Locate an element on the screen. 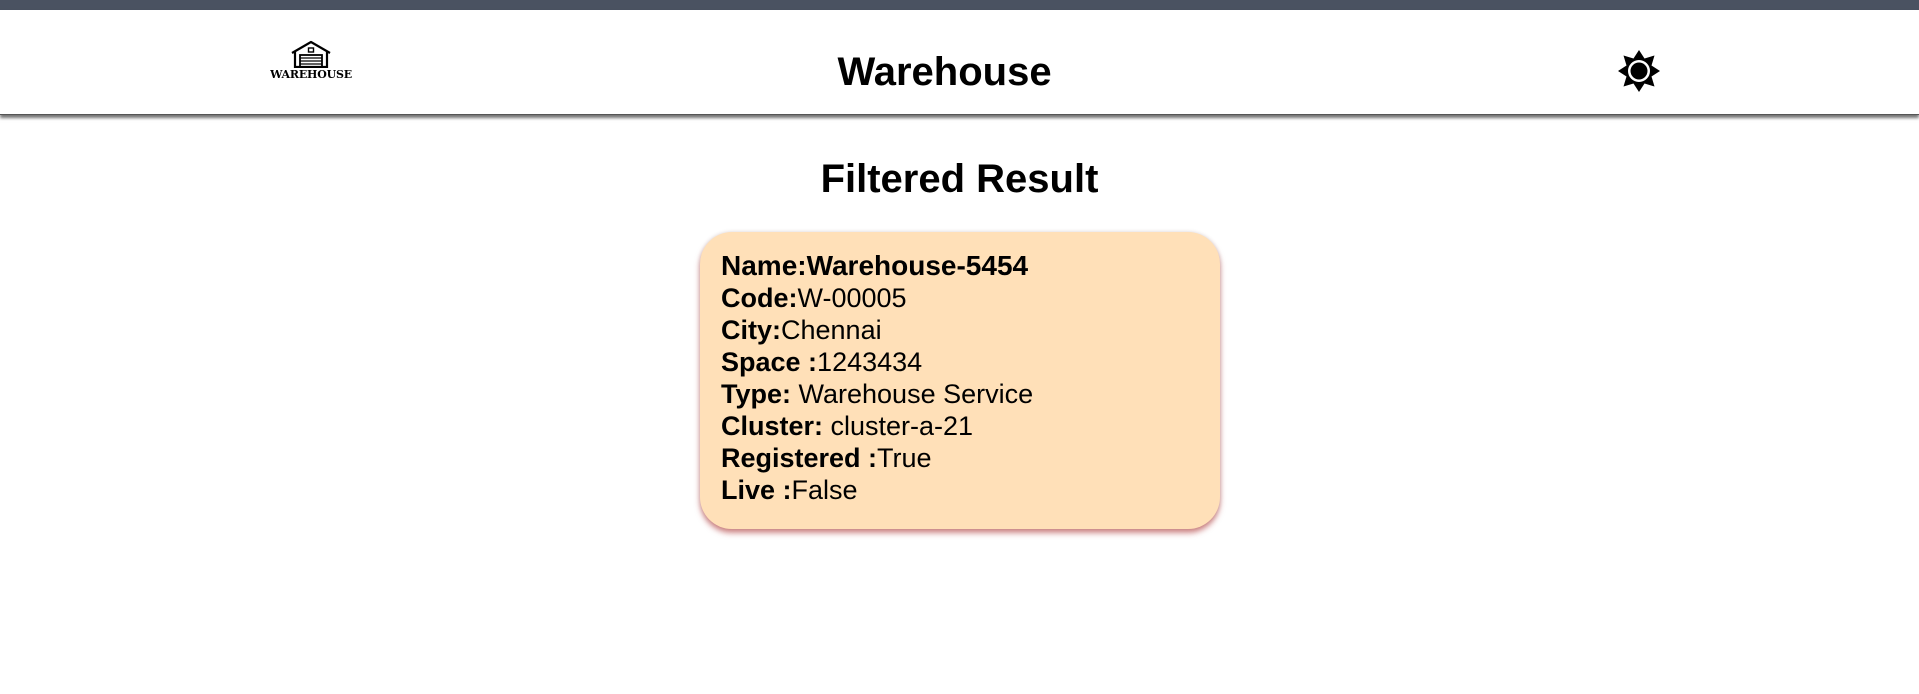 This screenshot has width=1919, height=694. section-title-text: Filtered Result is located at coordinates (959, 179).